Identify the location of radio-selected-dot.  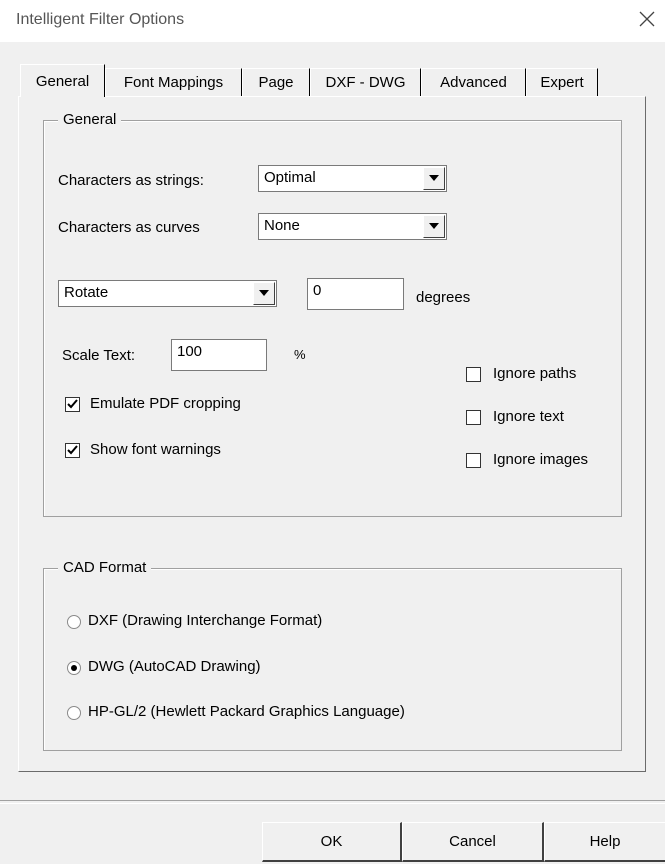
(74, 668).